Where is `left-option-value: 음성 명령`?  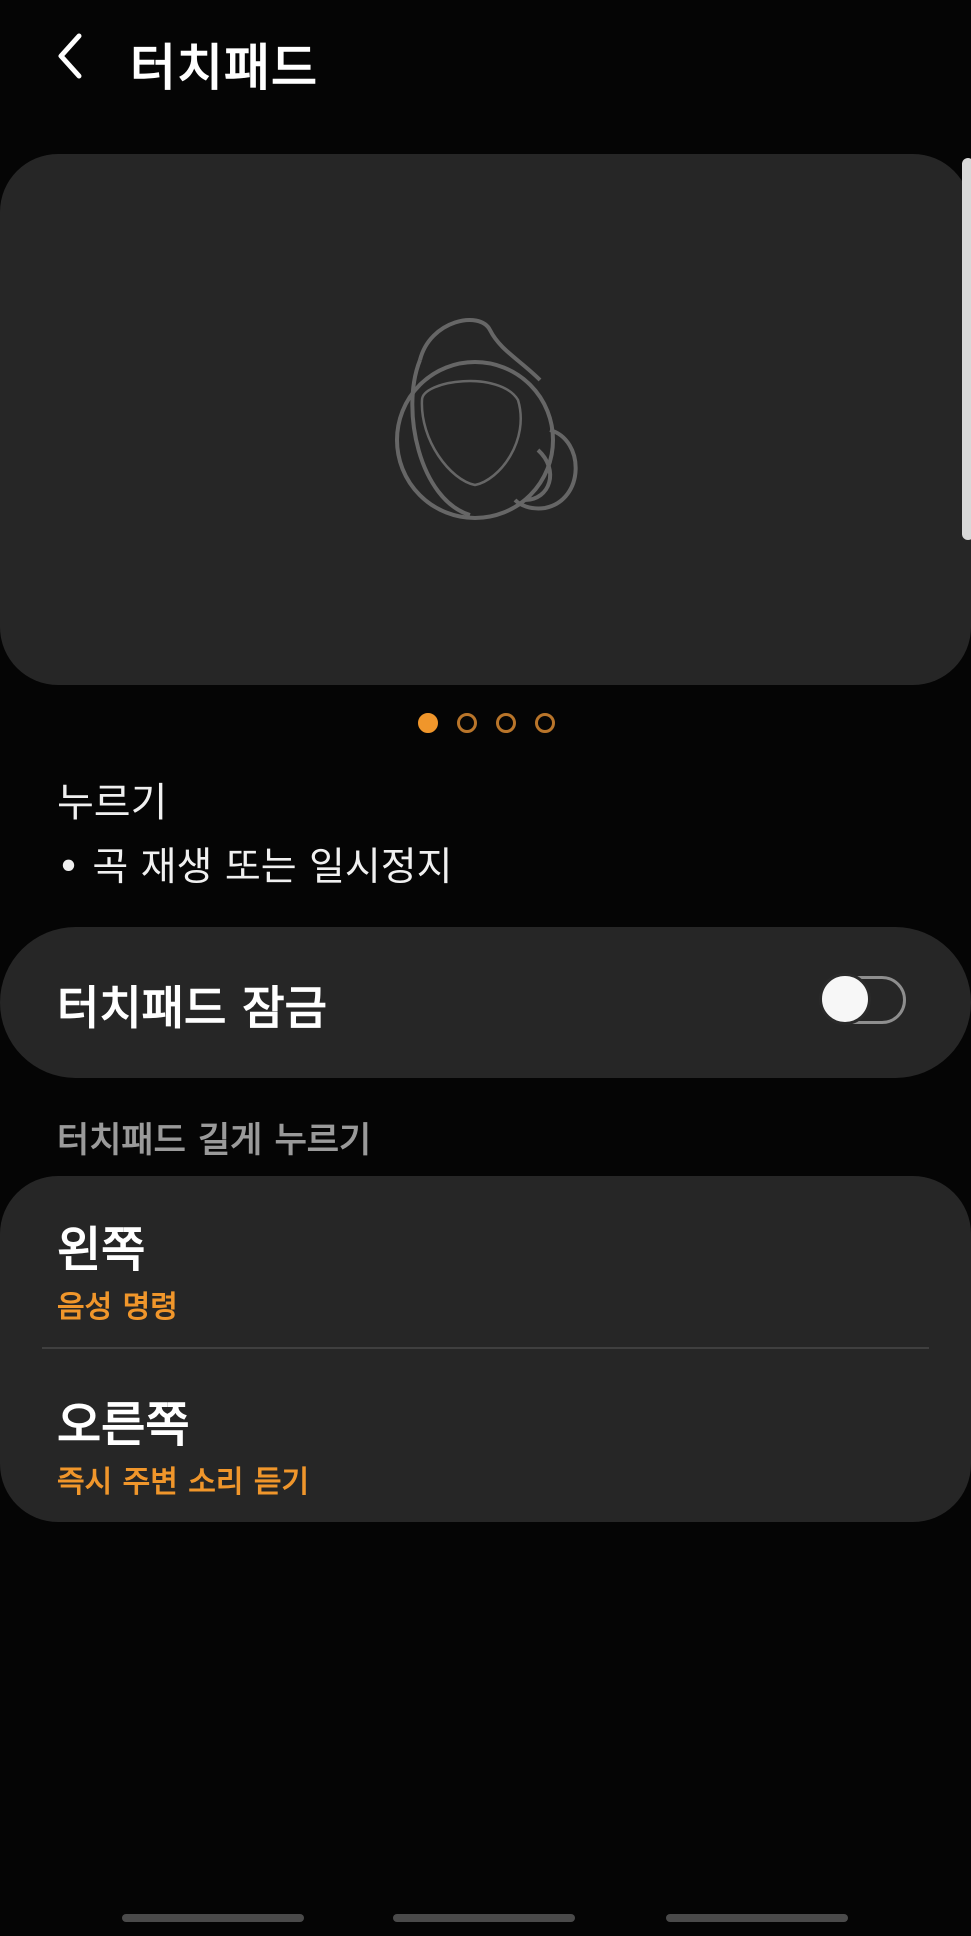
left-option-value: 음성 명령 is located at coordinates (117, 1307).